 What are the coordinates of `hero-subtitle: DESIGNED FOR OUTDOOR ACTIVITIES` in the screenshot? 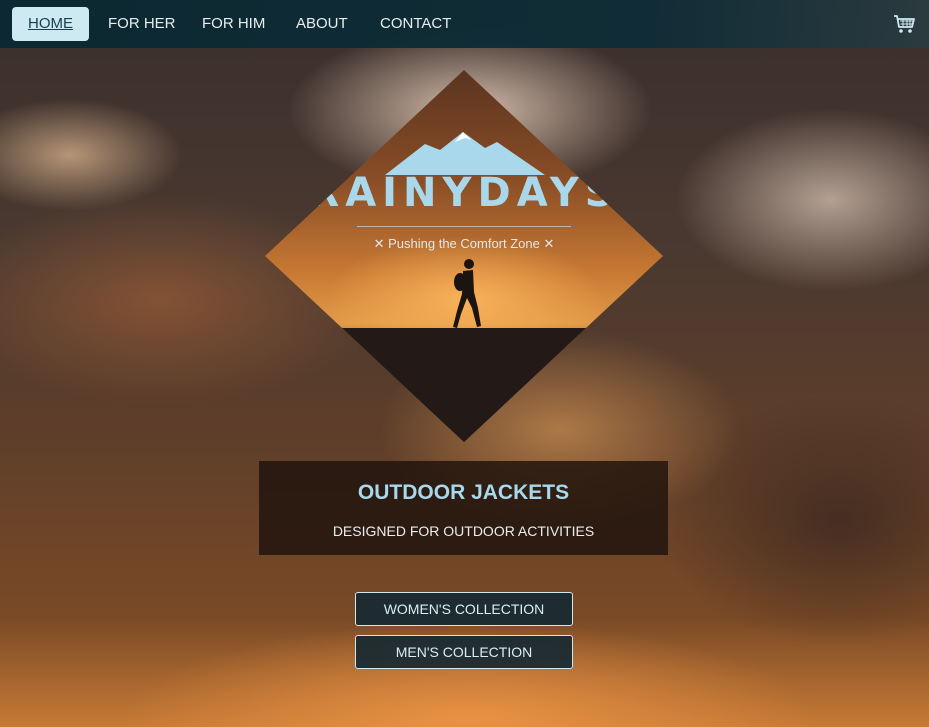 It's located at (463, 531).